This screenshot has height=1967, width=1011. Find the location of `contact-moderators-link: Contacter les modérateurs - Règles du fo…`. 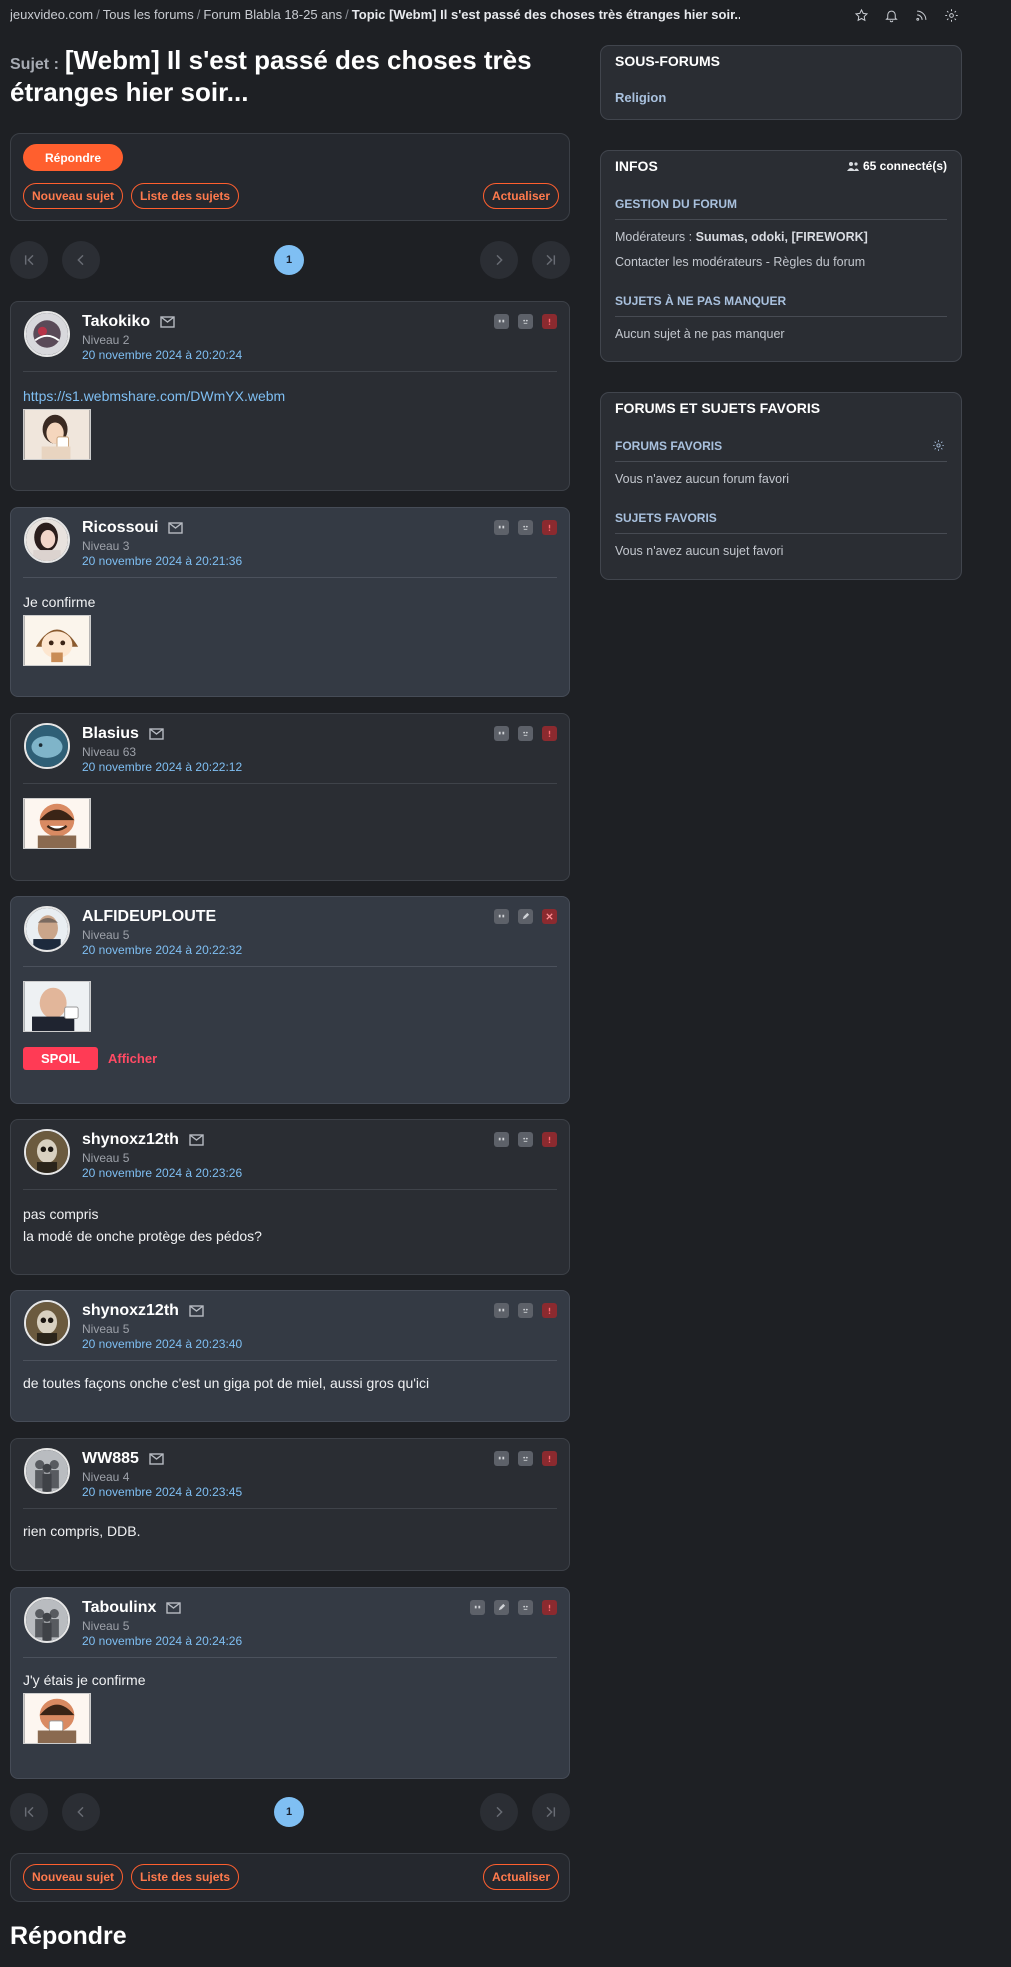

contact-moderators-link: Contacter les modérateurs - Règles du fo… is located at coordinates (740, 262).